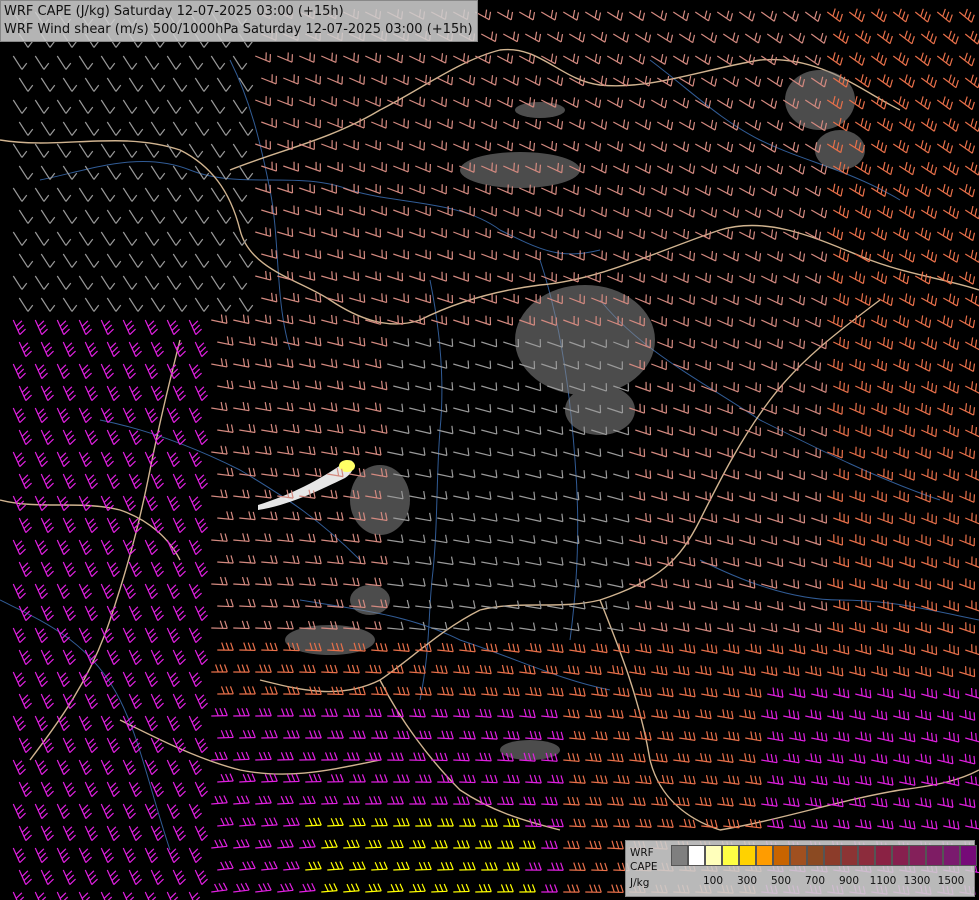 Image resolution: width=979 pixels, height=900 pixels. I want to click on legend-label-wrf: WRF, so click(642, 853).